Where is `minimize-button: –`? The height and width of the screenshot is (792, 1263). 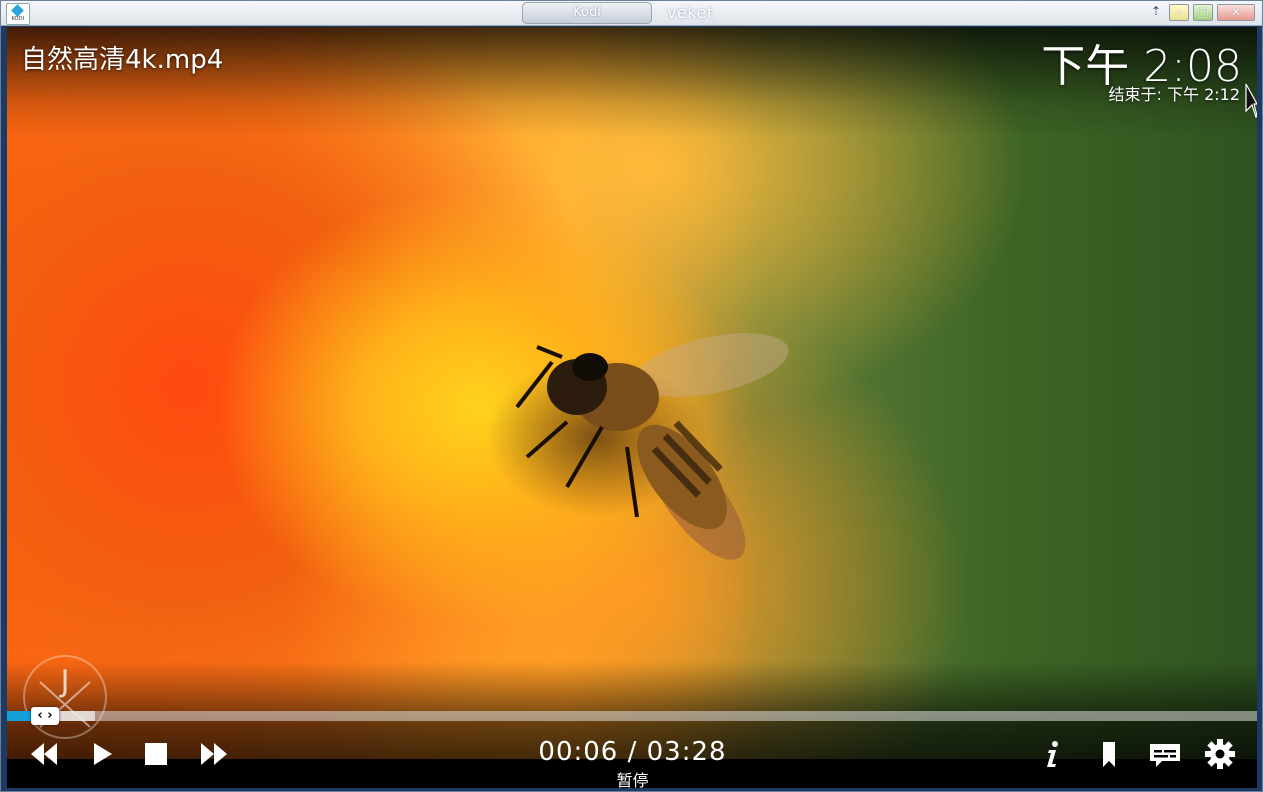
minimize-button: – is located at coordinates (1179, 12).